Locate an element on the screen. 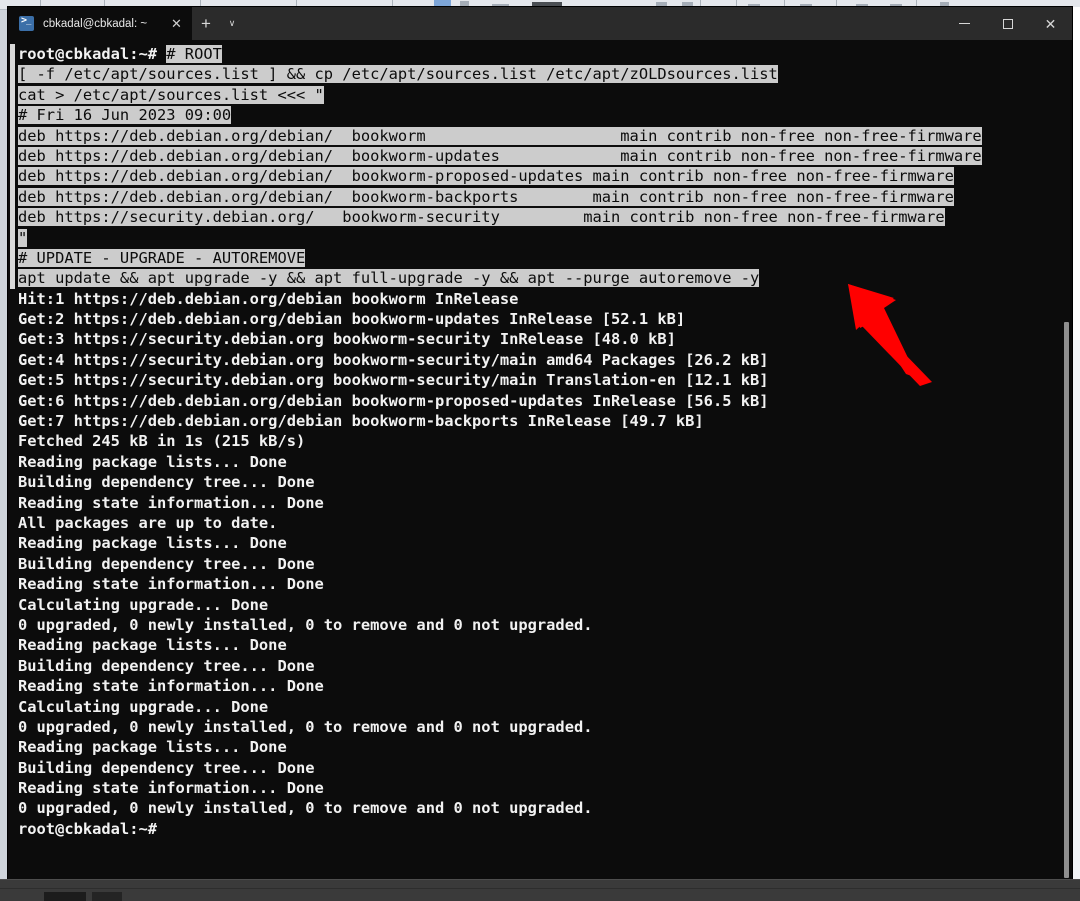 This screenshot has height=901, width=1080. terminal-selected-text: cat > /etc/apt/sources.list <<< " is located at coordinates (171, 94).